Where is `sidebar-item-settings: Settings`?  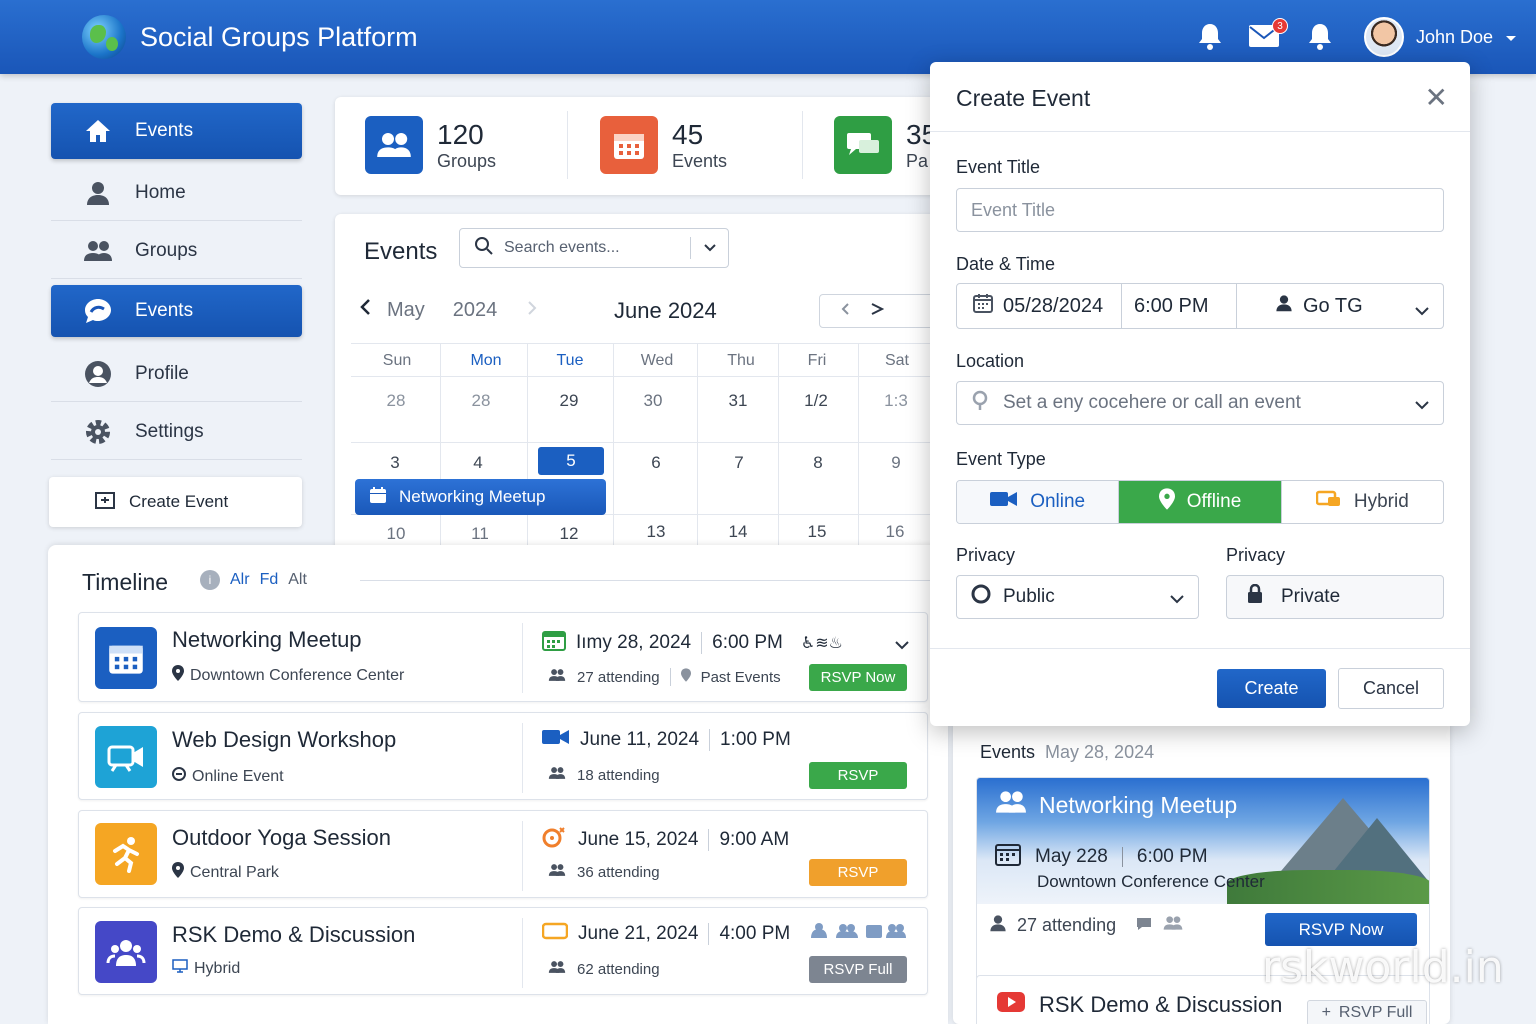
sidebar-item-settings: Settings is located at coordinates (176, 432).